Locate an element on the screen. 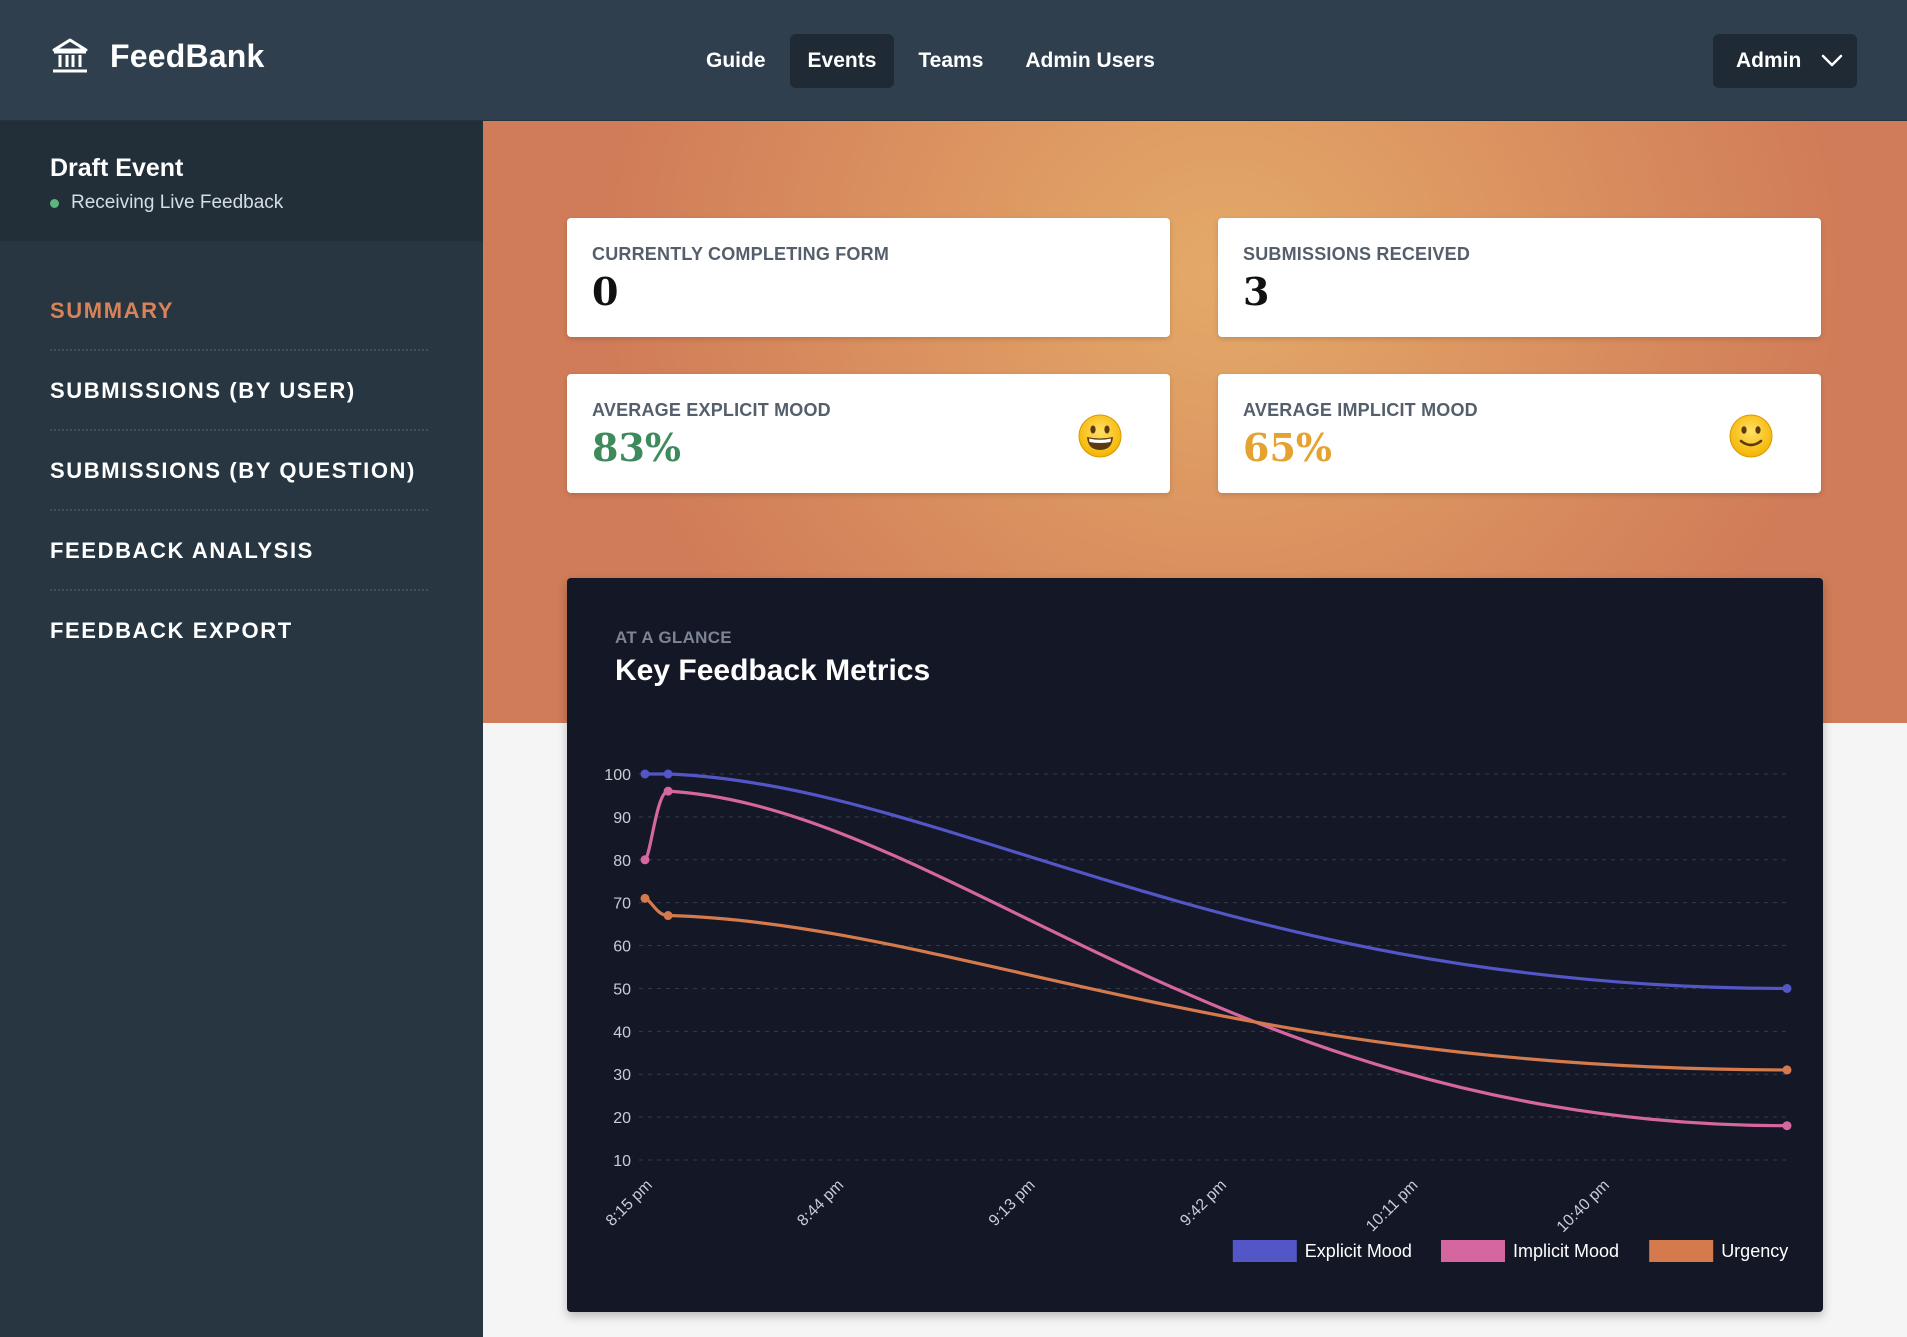 The image size is (1907, 1337). x-tick-label: 10:11 pm is located at coordinates (1392, 1206).